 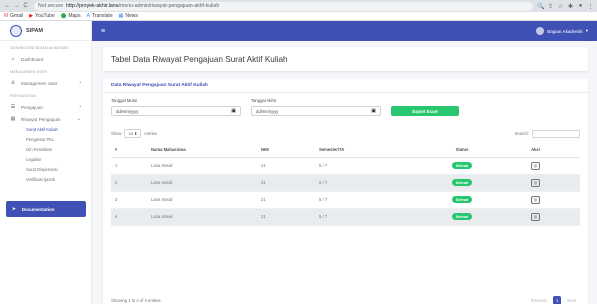 I want to click on pagination: Previous 1 Next, so click(x=553, y=300).